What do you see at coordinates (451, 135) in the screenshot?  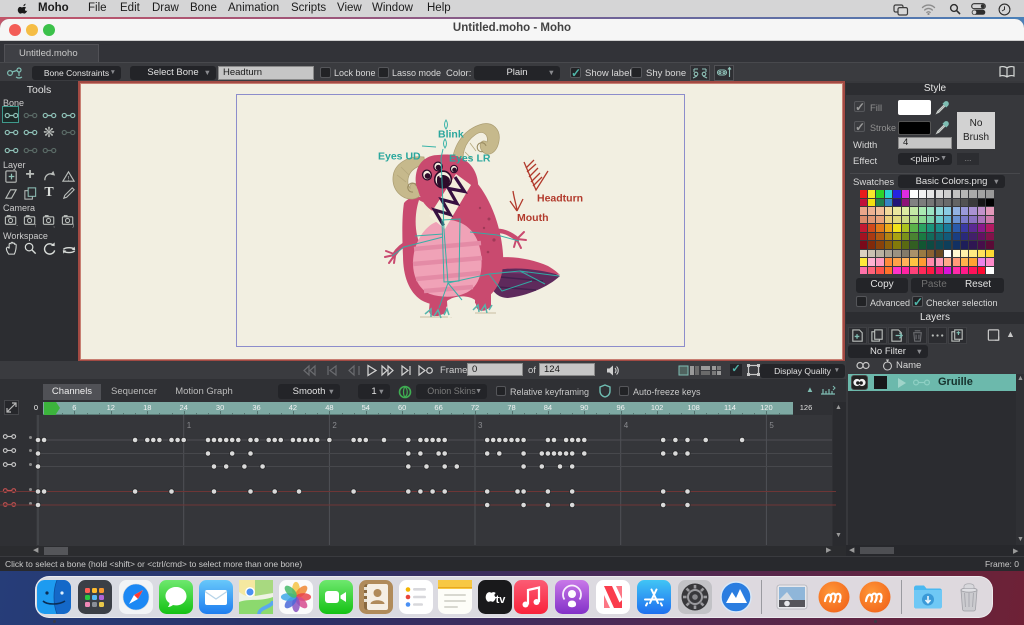 I see `svg-text: Blink` at bounding box center [451, 135].